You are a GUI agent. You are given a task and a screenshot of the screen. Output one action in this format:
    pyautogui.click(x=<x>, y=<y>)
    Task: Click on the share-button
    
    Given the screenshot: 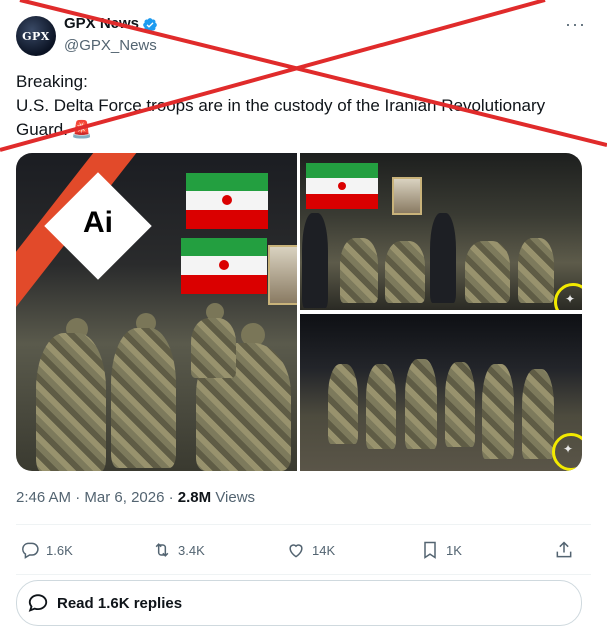 What is the action you would take?
    pyautogui.click(x=567, y=550)
    